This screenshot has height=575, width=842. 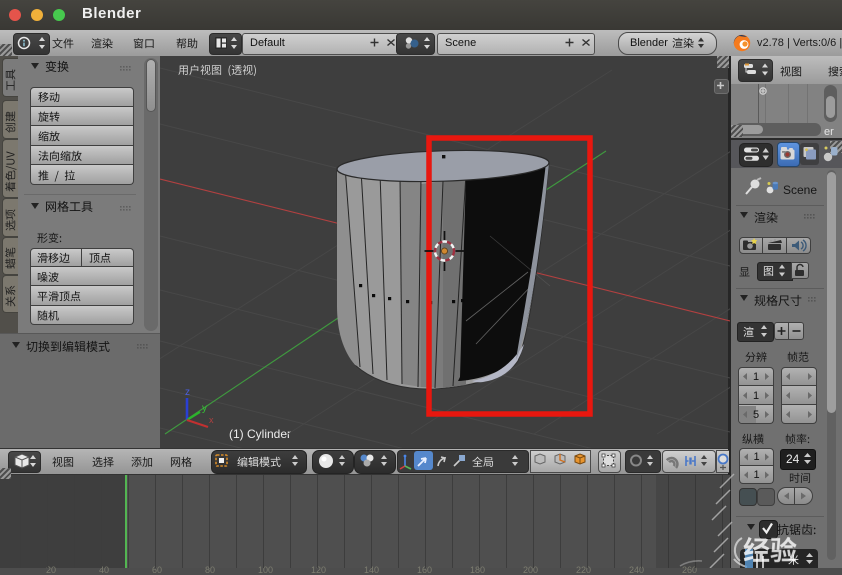 What do you see at coordinates (204, 408) in the screenshot?
I see `svg-text: y` at bounding box center [204, 408].